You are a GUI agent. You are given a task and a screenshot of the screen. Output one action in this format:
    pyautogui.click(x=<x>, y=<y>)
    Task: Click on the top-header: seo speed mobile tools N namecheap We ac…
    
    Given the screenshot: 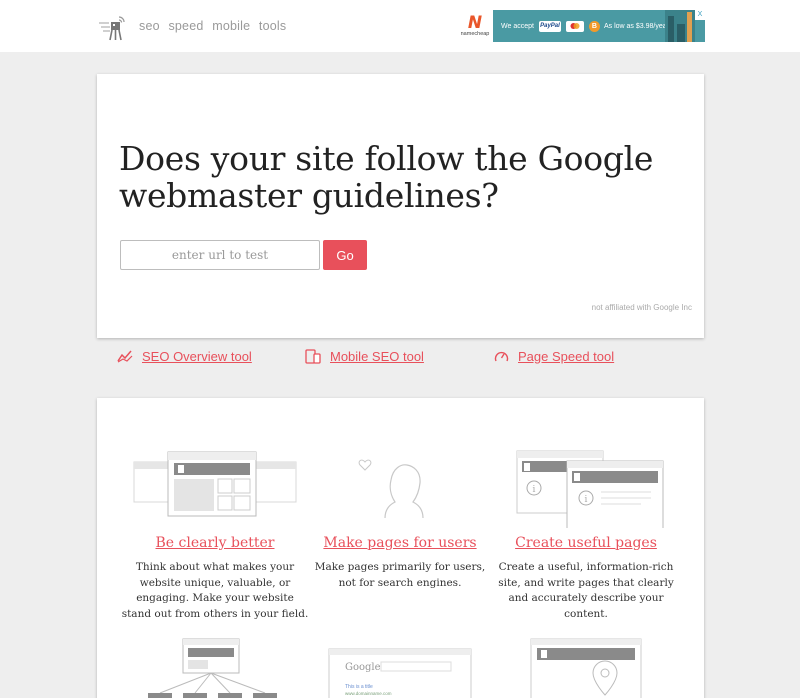 What is the action you would take?
    pyautogui.click(x=400, y=26)
    